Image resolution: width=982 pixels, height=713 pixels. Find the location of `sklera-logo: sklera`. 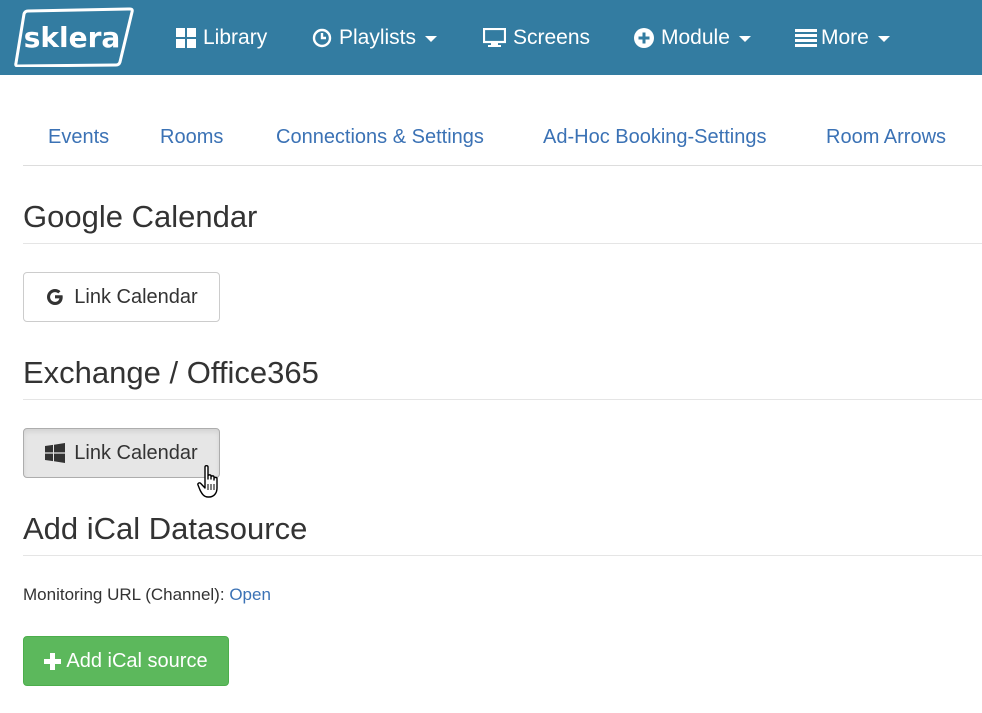

sklera-logo: sklera is located at coordinates (74, 37).